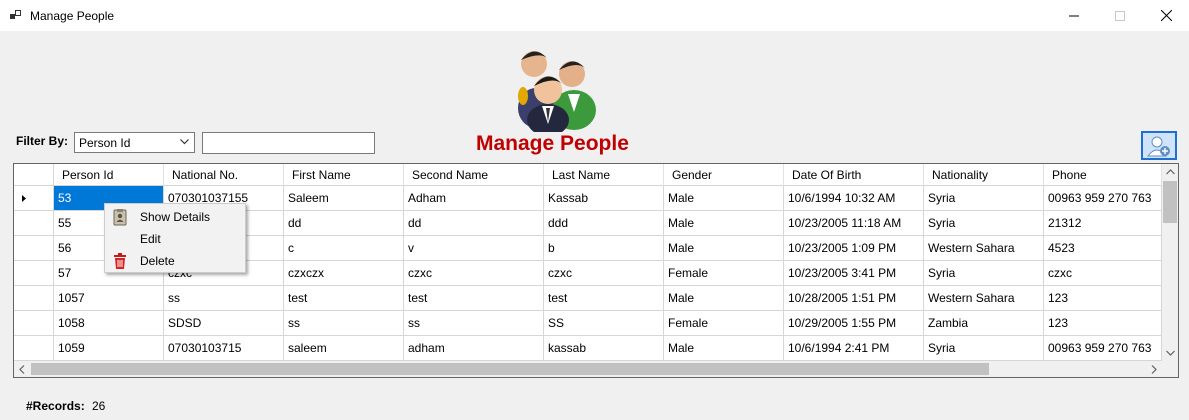  What do you see at coordinates (724, 175) in the screenshot?
I see `column-header-gender: Gender` at bounding box center [724, 175].